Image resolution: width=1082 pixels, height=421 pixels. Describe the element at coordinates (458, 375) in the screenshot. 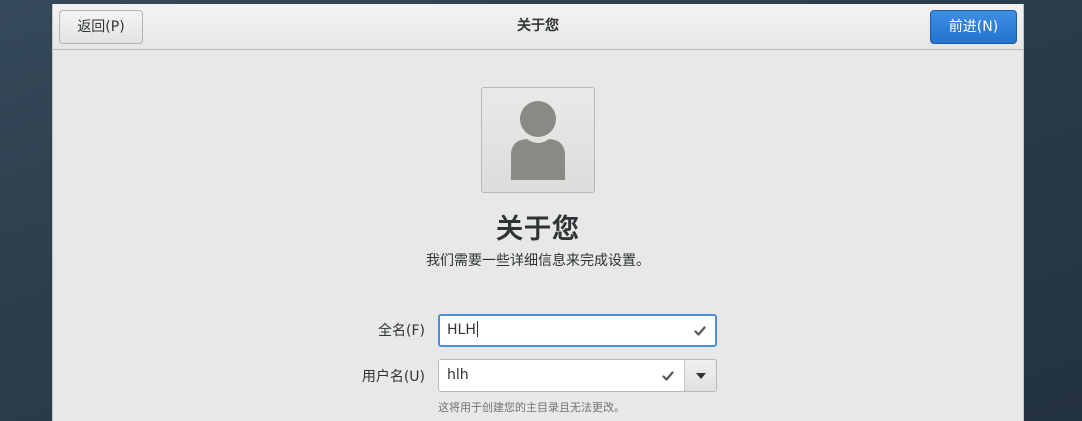

I see `username-value: hlh` at that location.